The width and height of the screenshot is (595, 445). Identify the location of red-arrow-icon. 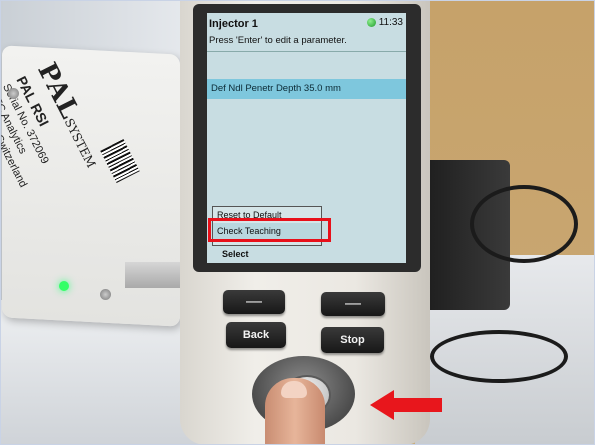
(382, 405).